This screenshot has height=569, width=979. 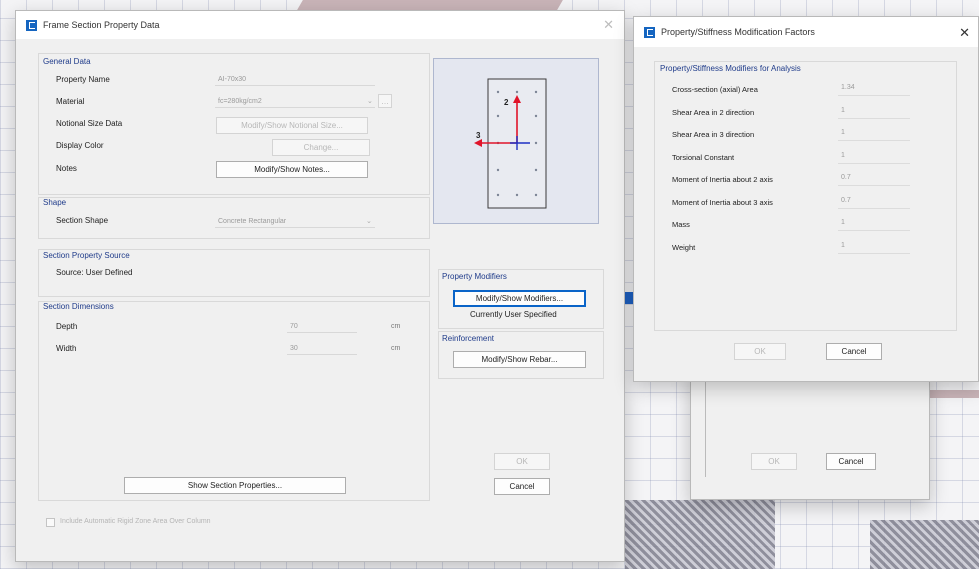 I want to click on depth-input: 70, so click(x=322, y=326).